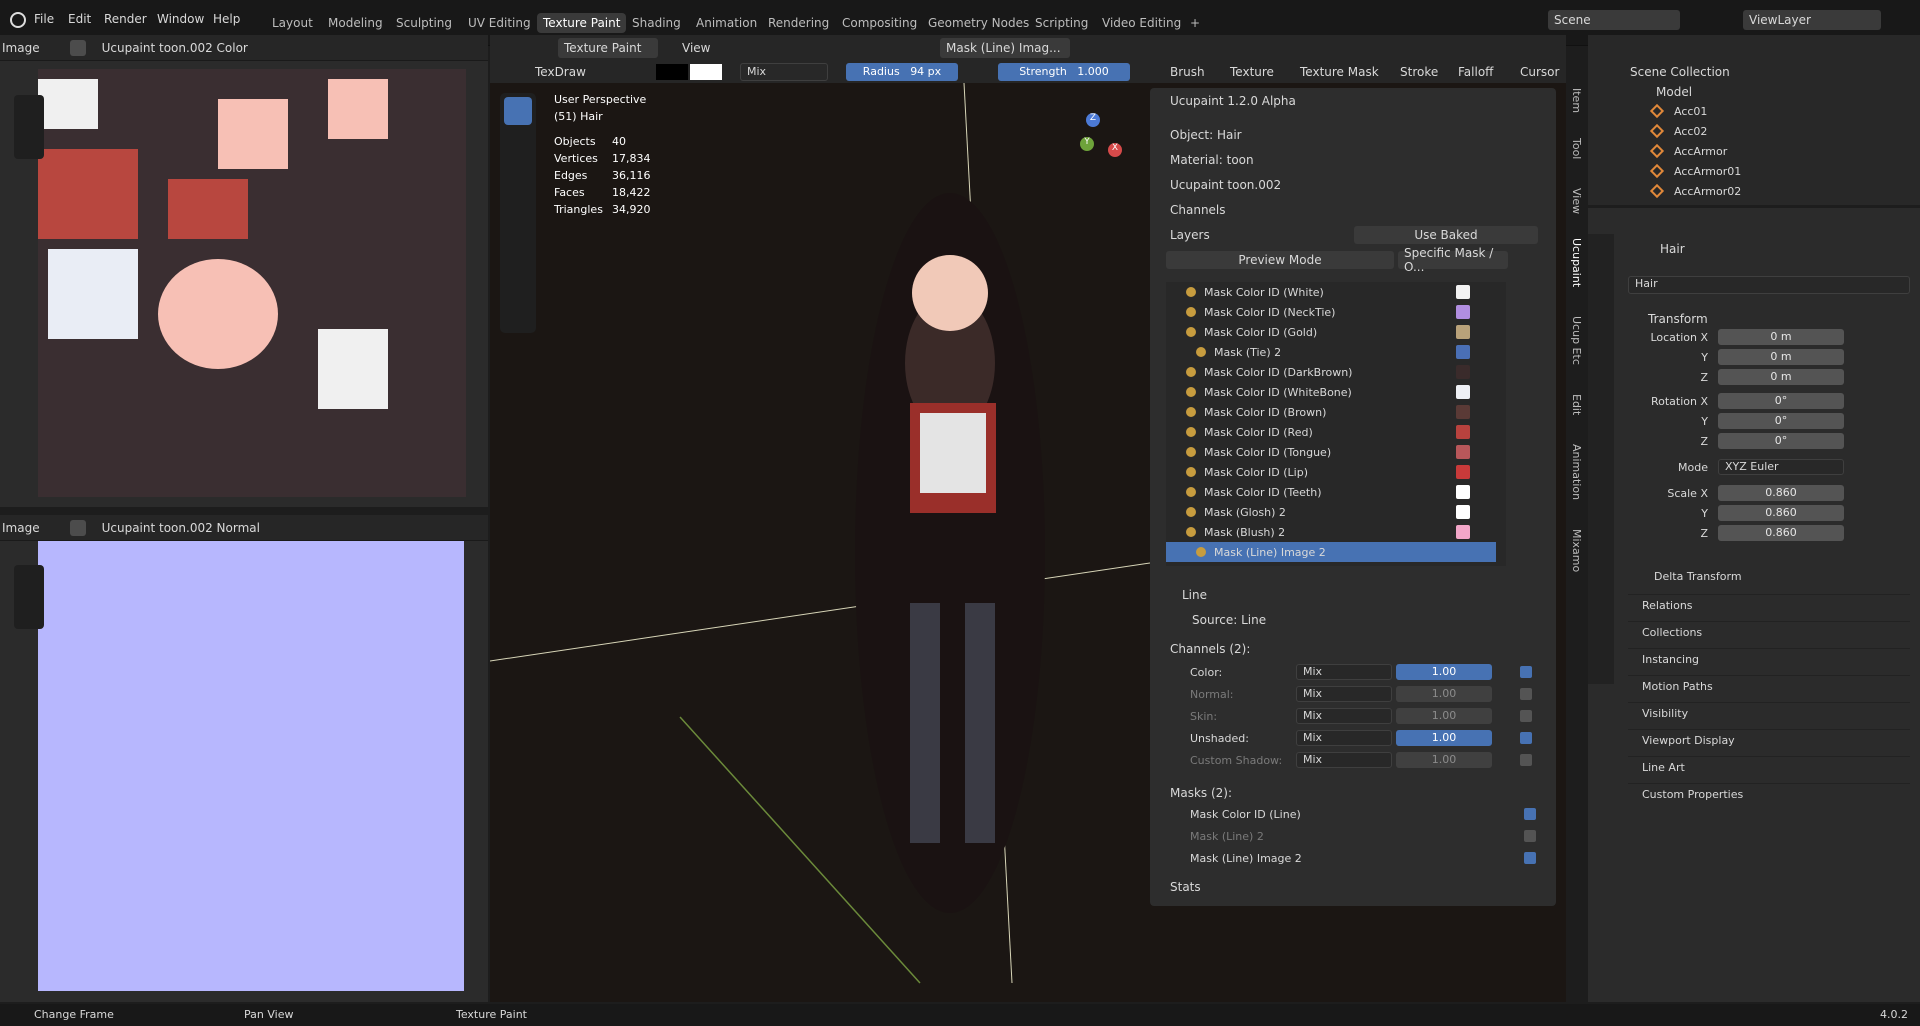 The image size is (1920, 1026). I want to click on stroke-menu: Stroke, so click(1419, 72).